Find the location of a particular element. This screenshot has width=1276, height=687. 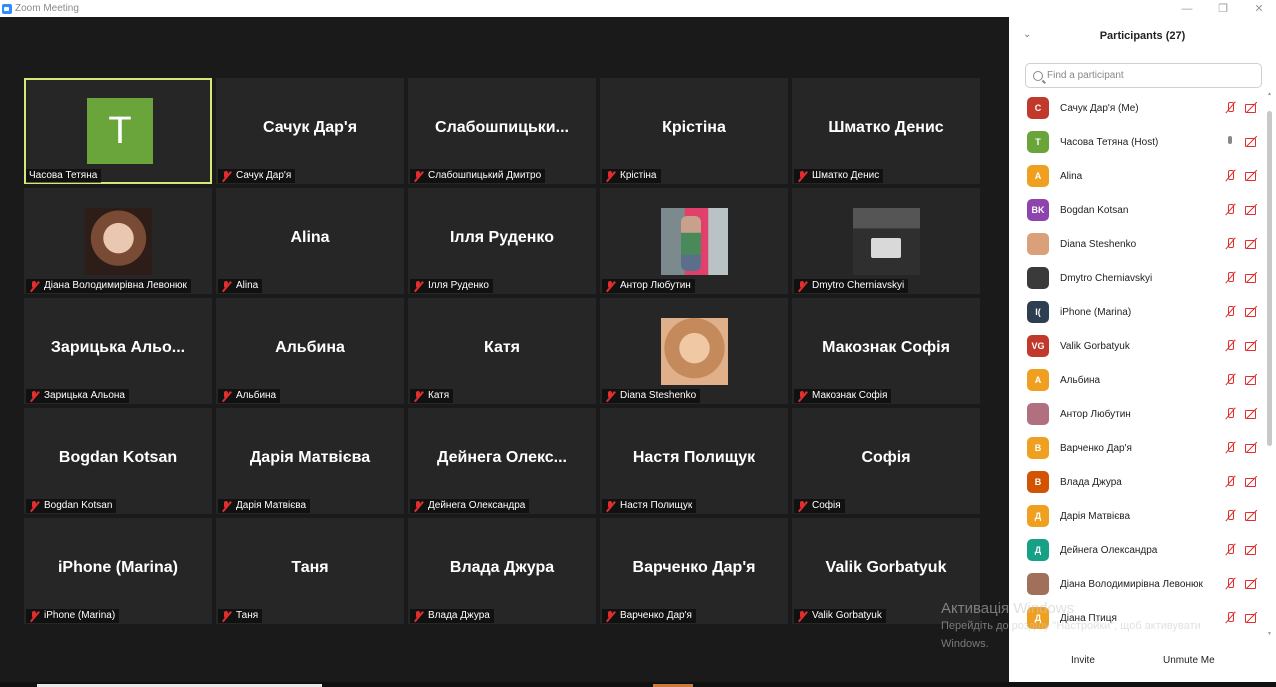

participant-row: B Варченко Дар'я is located at coordinates (1138, 448).